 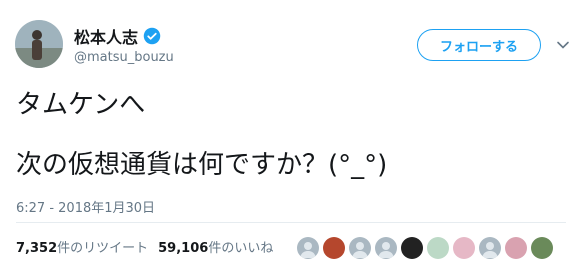 What do you see at coordinates (241, 248) in the screenshot?
I see `like-label: 件のいいね` at bounding box center [241, 248].